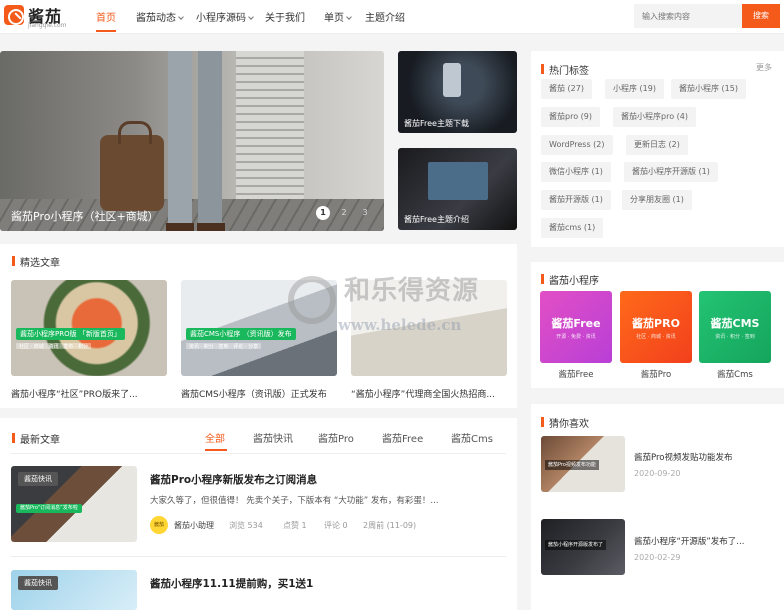 This screenshot has width=784, height=610. I want to click on nav-theme-label: 主题介绍, so click(385, 18).